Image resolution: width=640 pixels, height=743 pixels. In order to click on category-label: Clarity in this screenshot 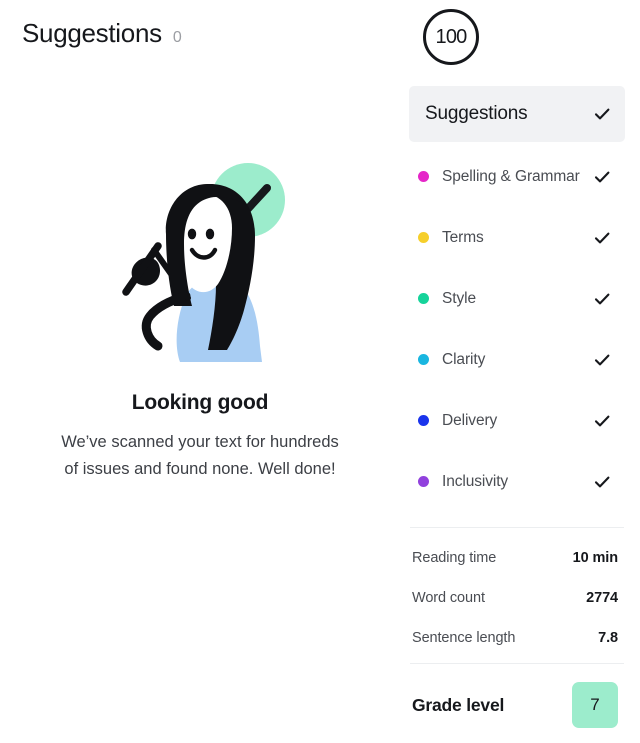, I will do `click(464, 359)`.